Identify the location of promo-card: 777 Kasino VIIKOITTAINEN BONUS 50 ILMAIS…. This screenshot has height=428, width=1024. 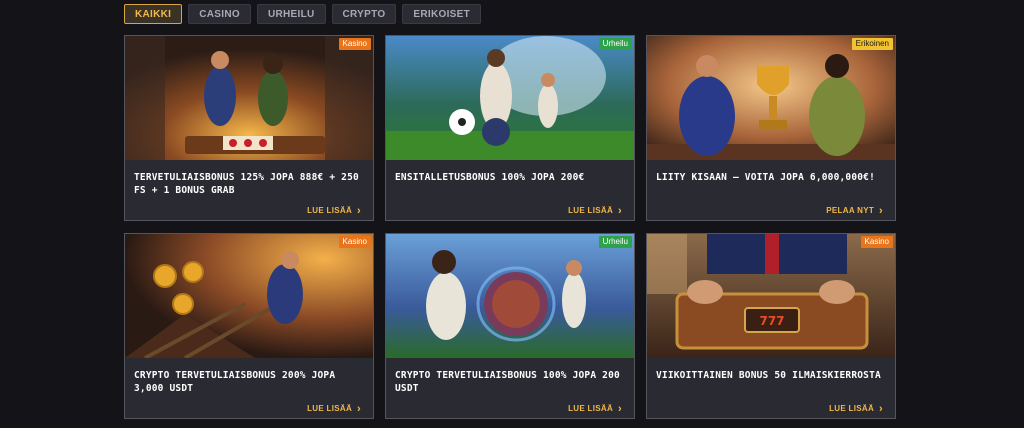
(771, 326).